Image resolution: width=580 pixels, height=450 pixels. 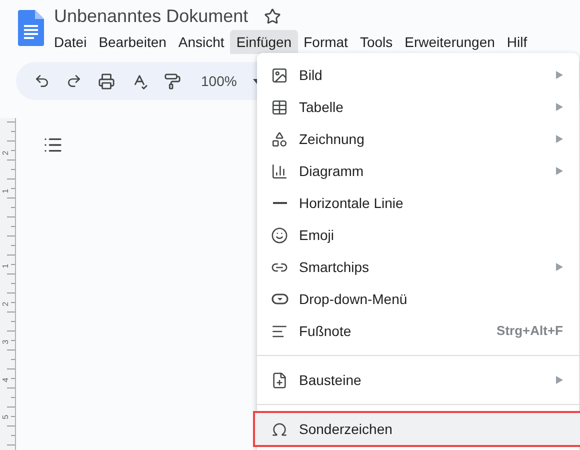 What do you see at coordinates (264, 42) in the screenshot?
I see `menu-bar-item: Einfügen` at bounding box center [264, 42].